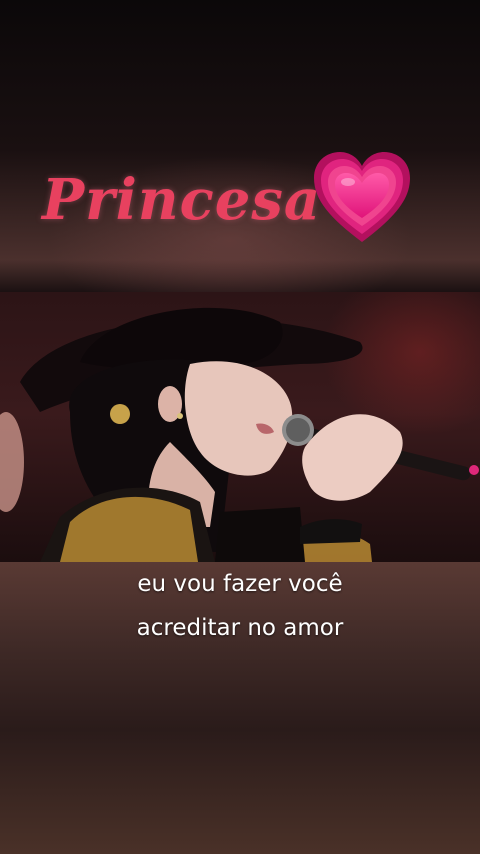 Image resolution: width=480 pixels, height=854 pixels. I want to click on title-overlay: Princesa, so click(181, 200).